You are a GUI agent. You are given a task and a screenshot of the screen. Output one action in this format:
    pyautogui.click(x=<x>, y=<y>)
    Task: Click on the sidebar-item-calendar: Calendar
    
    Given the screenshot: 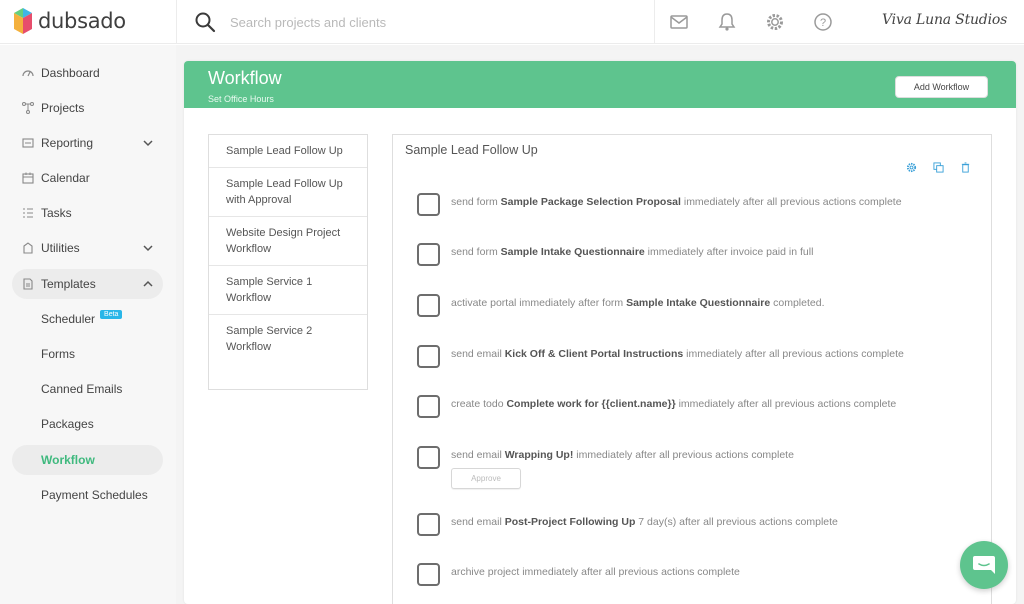 What is the action you would take?
    pyautogui.click(x=87, y=178)
    